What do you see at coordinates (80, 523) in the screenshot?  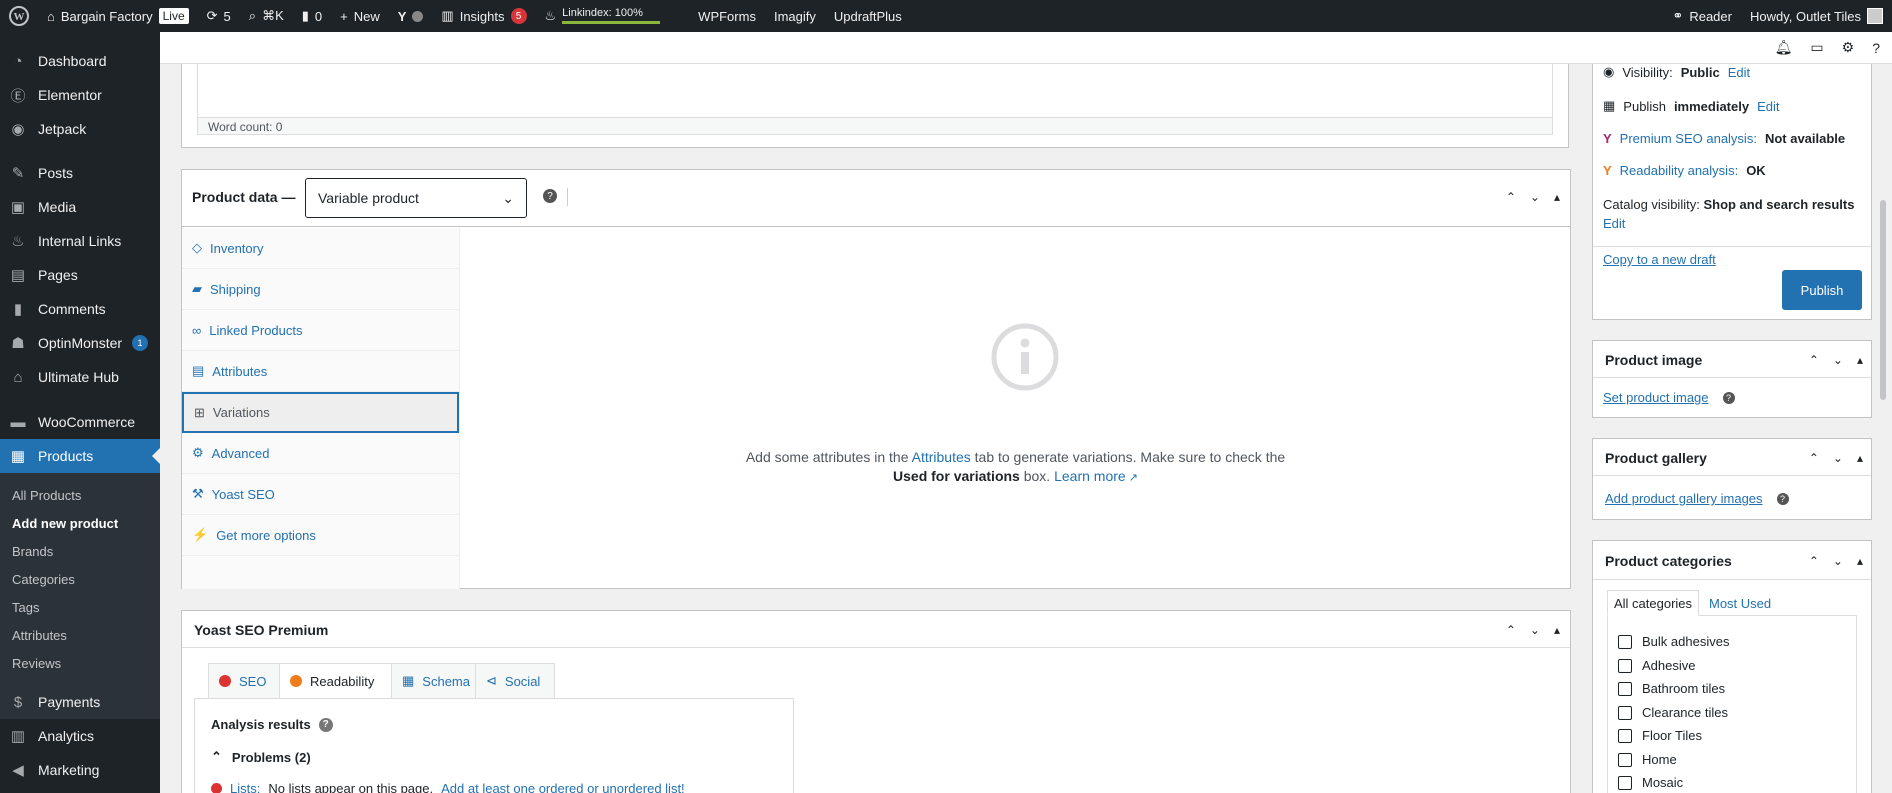 I see `submenu-add-new-product: Add new product` at bounding box center [80, 523].